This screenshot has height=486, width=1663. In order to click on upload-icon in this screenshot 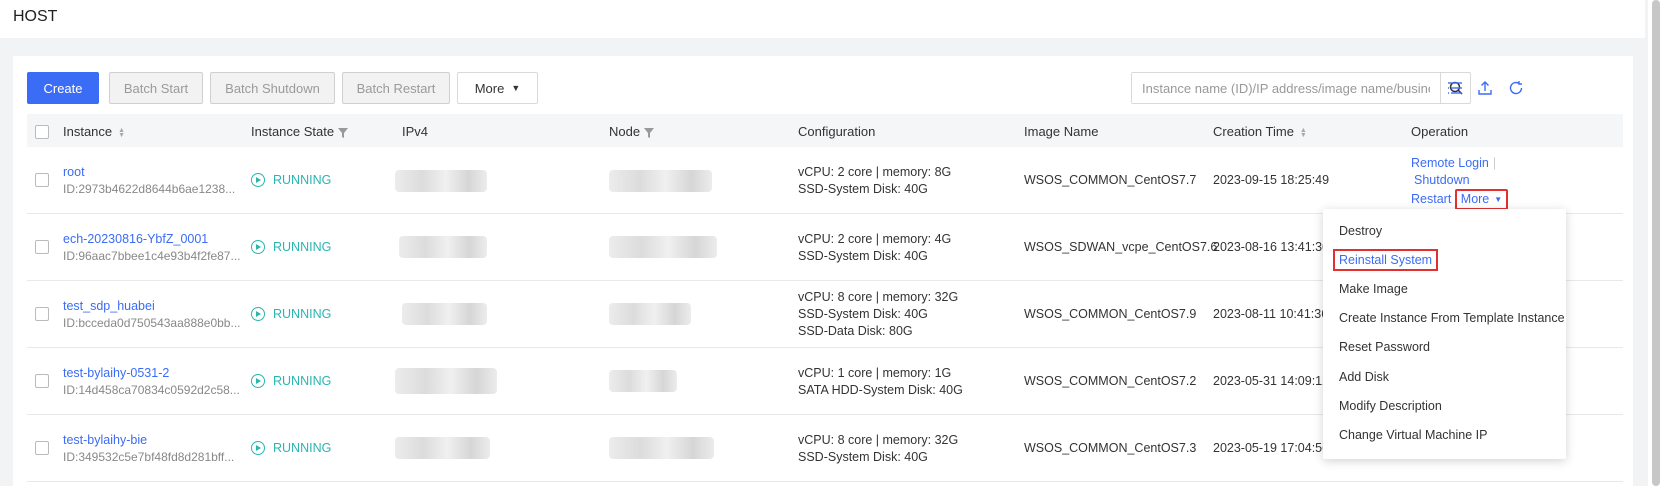, I will do `click(1485, 88)`.